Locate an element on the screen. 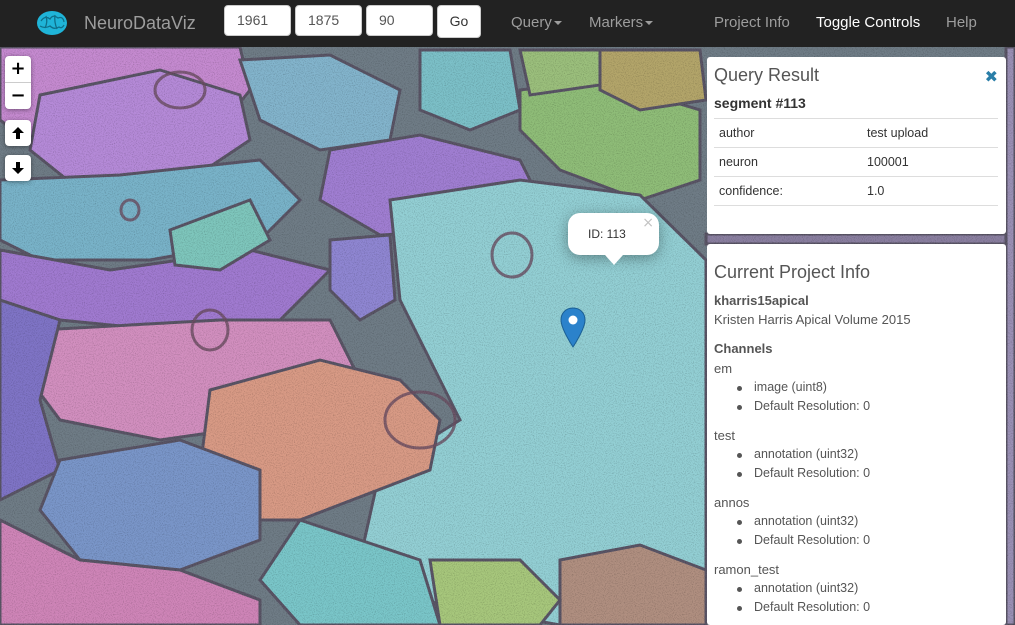 The width and height of the screenshot is (1015, 625). row-value: 100001 is located at coordinates (930, 162).